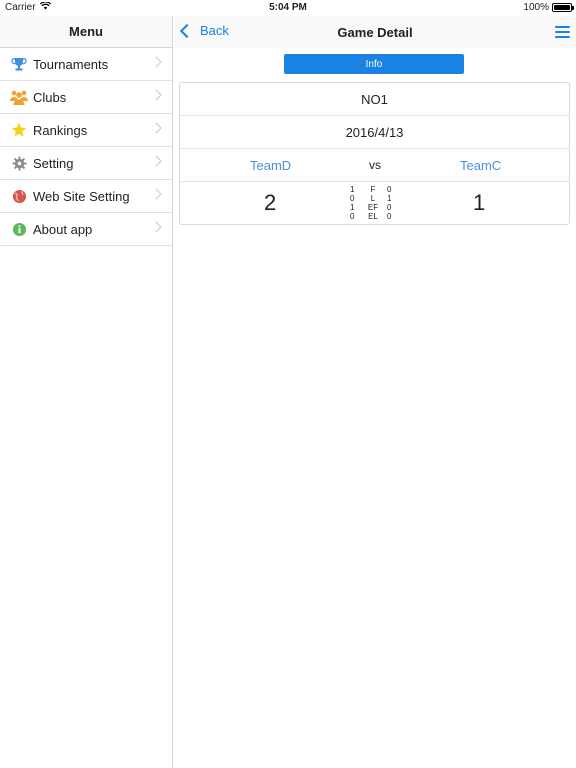  Describe the element at coordinates (86, 32) in the screenshot. I see `sidebar-title: Menu` at that location.